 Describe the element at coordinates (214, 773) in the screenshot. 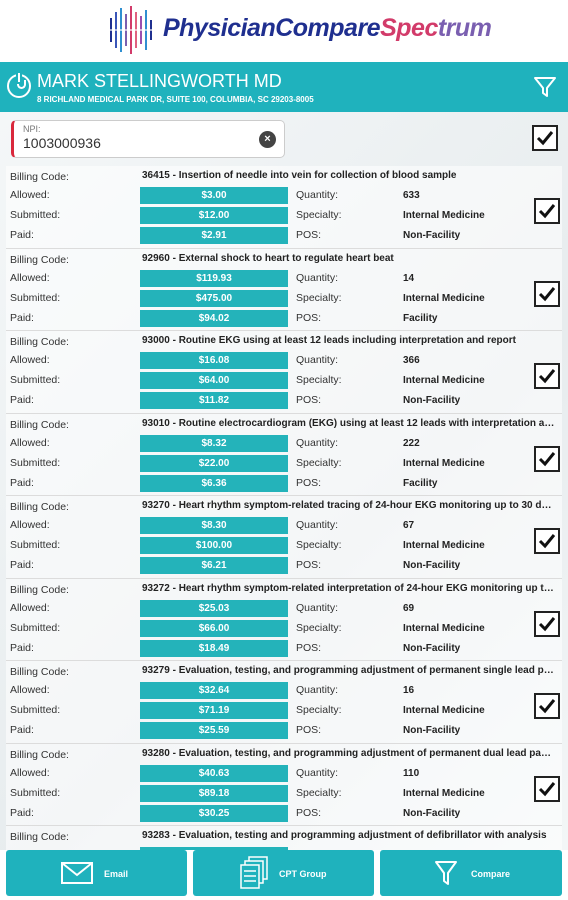

I see `allowed-amount: $40.63` at that location.